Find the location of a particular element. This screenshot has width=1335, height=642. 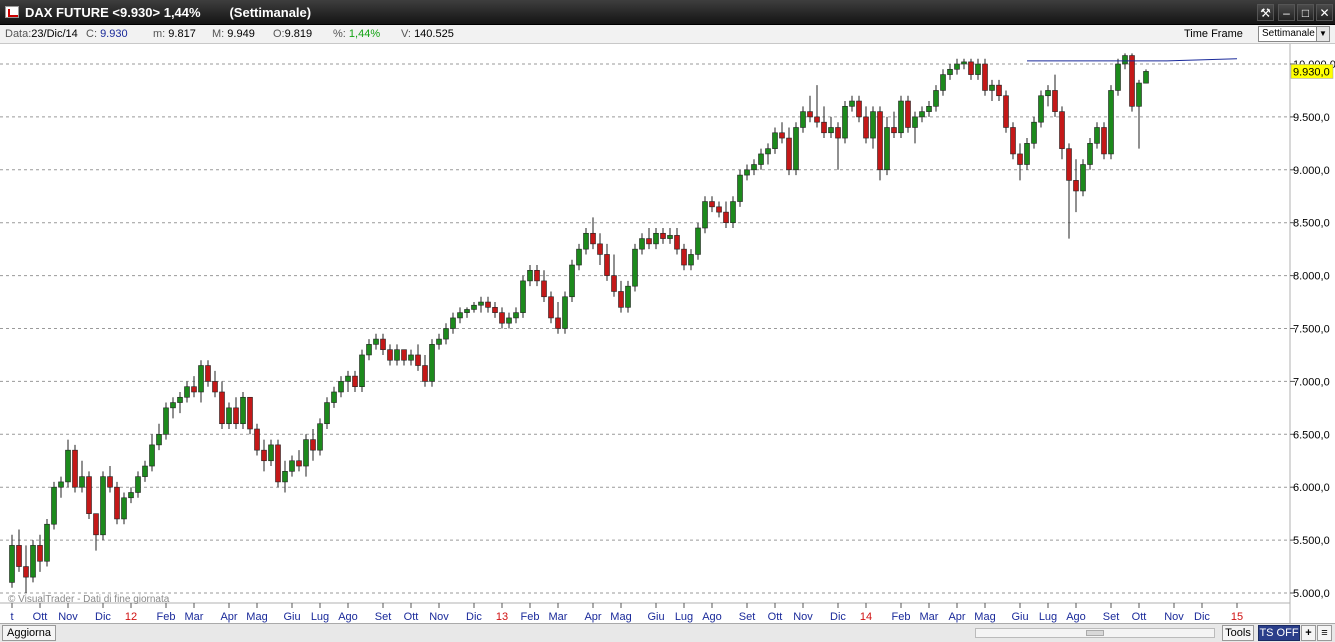

tools-button: Tools is located at coordinates (1238, 633).